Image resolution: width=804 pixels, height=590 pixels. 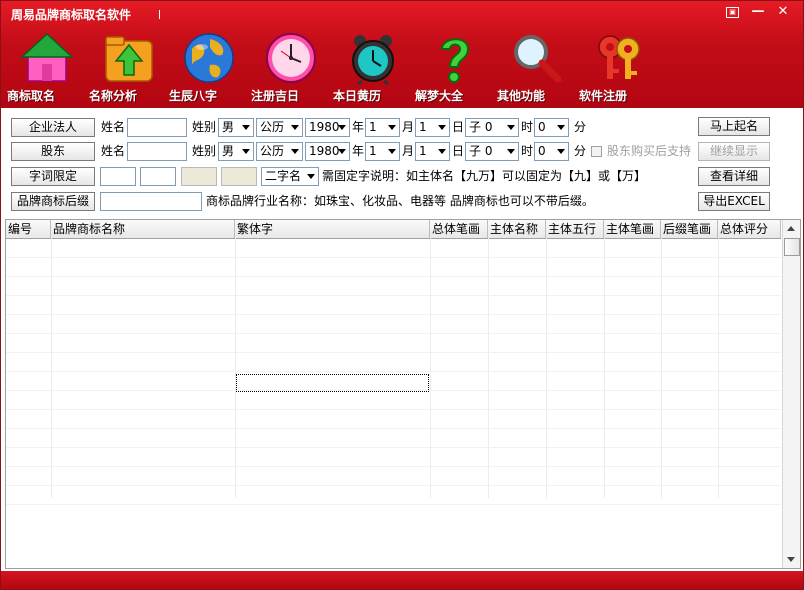 What do you see at coordinates (382, 151) in the screenshot?
I see `shareholder-month-select: 1` at bounding box center [382, 151].